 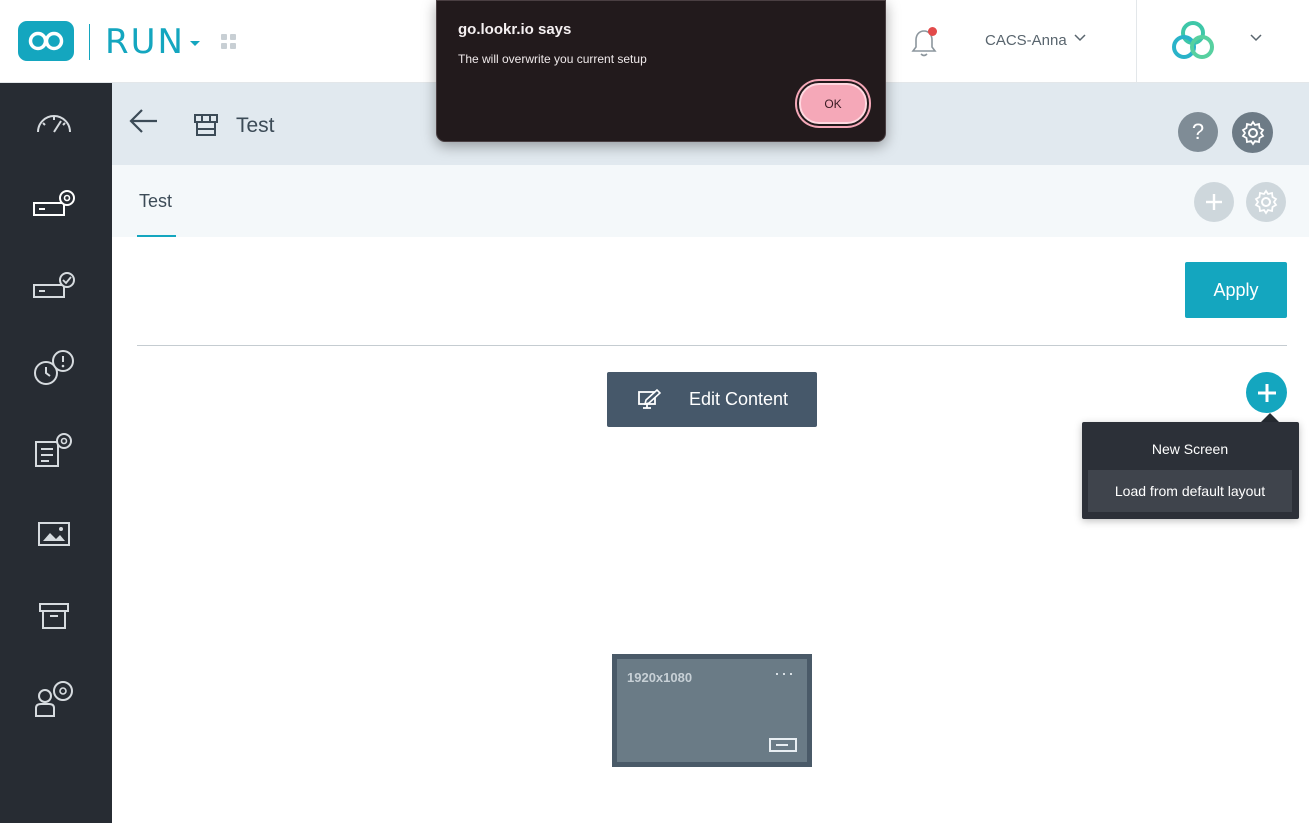 I want to click on add-screen-menu: New Screen Load from default layout, so click(x=1190, y=470).